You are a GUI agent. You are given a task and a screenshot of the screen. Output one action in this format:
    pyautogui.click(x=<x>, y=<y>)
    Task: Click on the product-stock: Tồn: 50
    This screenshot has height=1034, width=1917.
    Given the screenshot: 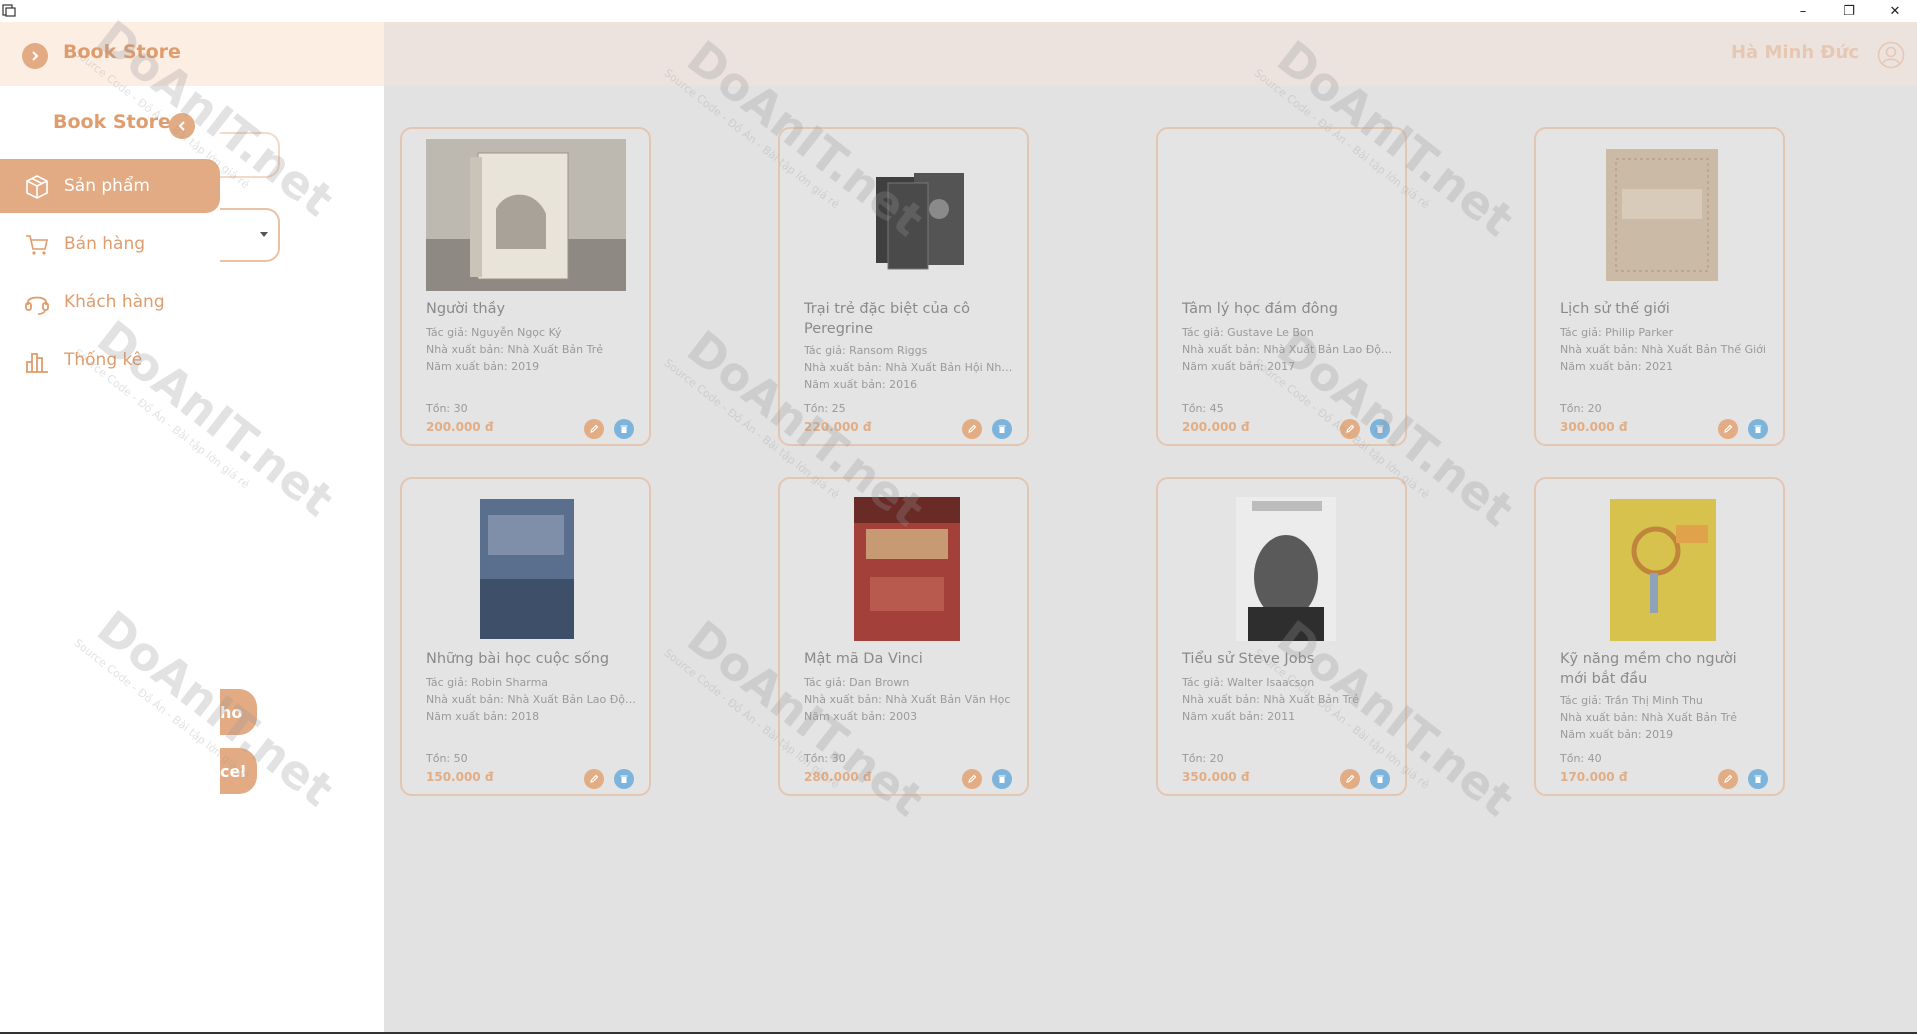 What is the action you would take?
    pyautogui.click(x=447, y=758)
    